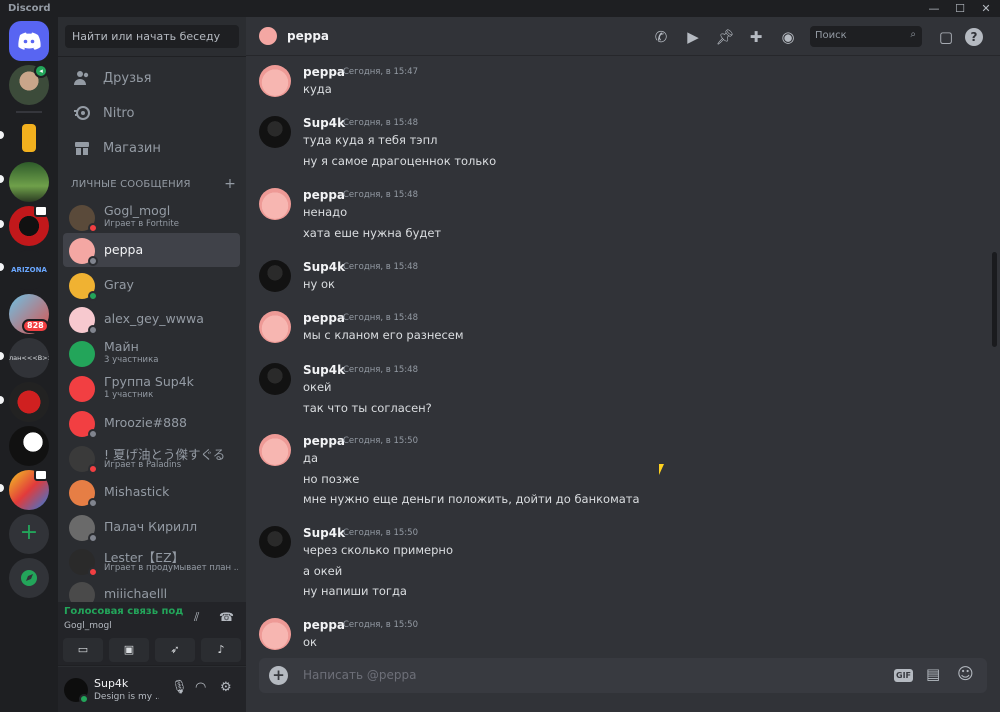  What do you see at coordinates (151, 458) in the screenshot?
I see `dm-item: ! 夏げ油とう傑すぐる Играет в Paladins` at bounding box center [151, 458].